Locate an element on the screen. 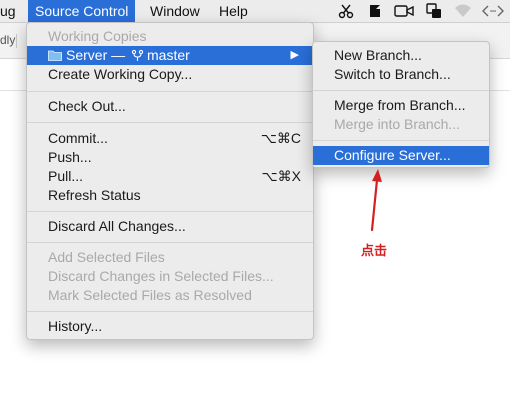 The width and height of the screenshot is (510, 397). menu-bar: ug Source Control Window Help is located at coordinates (255, 11).